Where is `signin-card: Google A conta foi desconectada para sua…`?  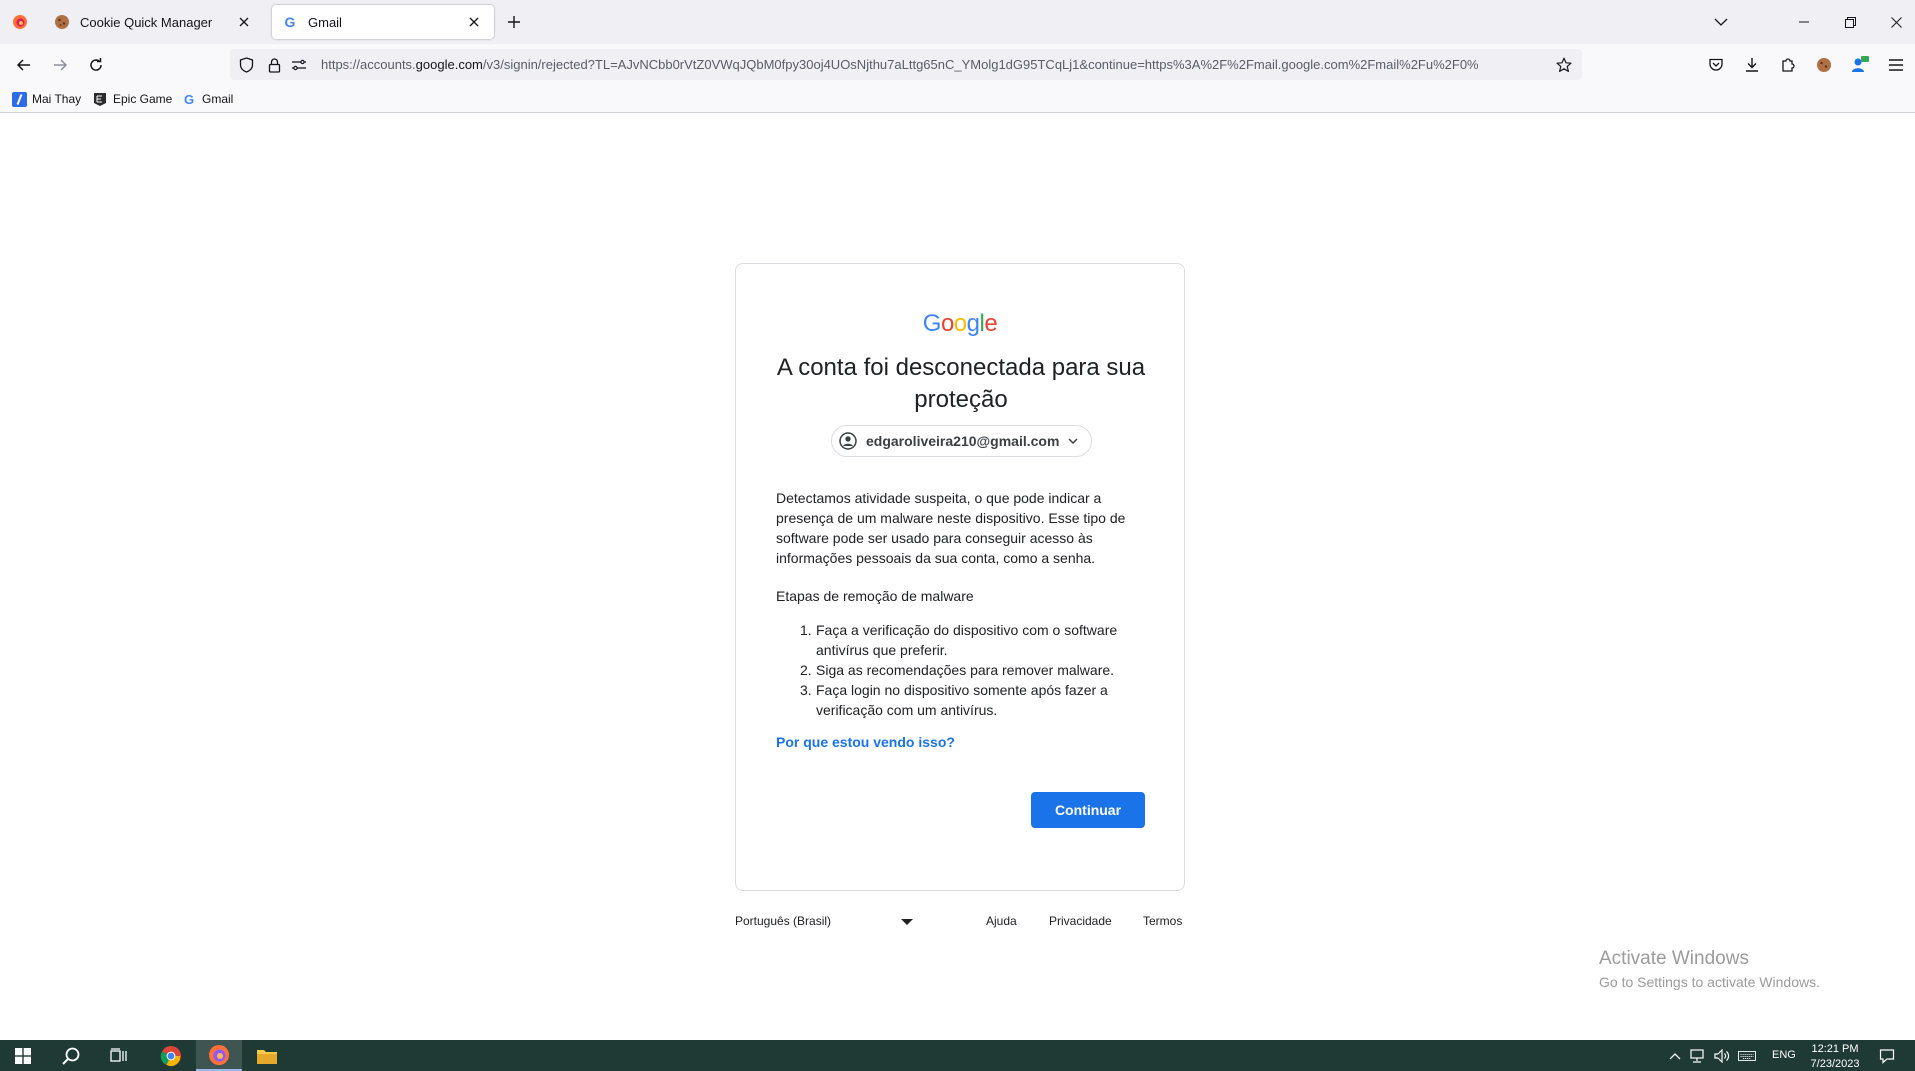
signin-card: Google A conta foi desconectada para sua… is located at coordinates (960, 577).